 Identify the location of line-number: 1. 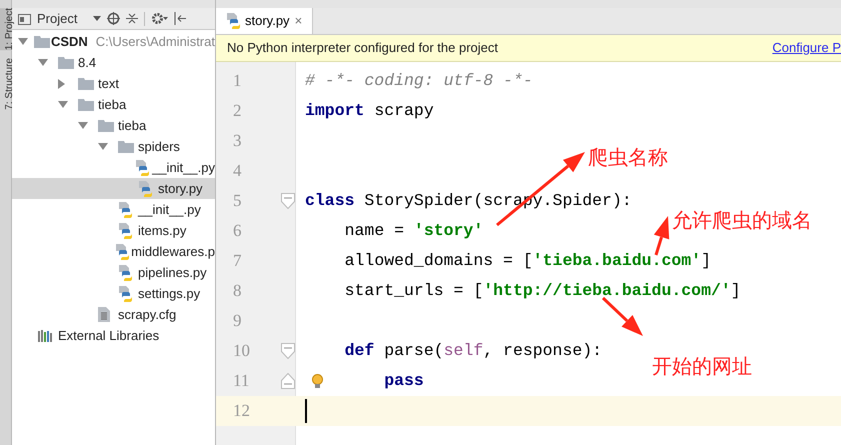
(237, 81).